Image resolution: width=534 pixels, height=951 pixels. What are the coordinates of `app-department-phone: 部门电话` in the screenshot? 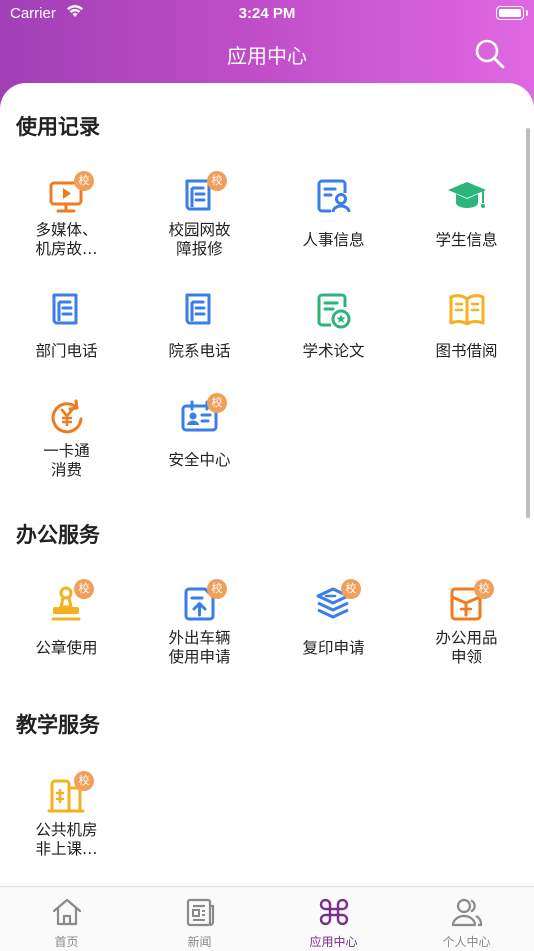 It's located at (66, 339).